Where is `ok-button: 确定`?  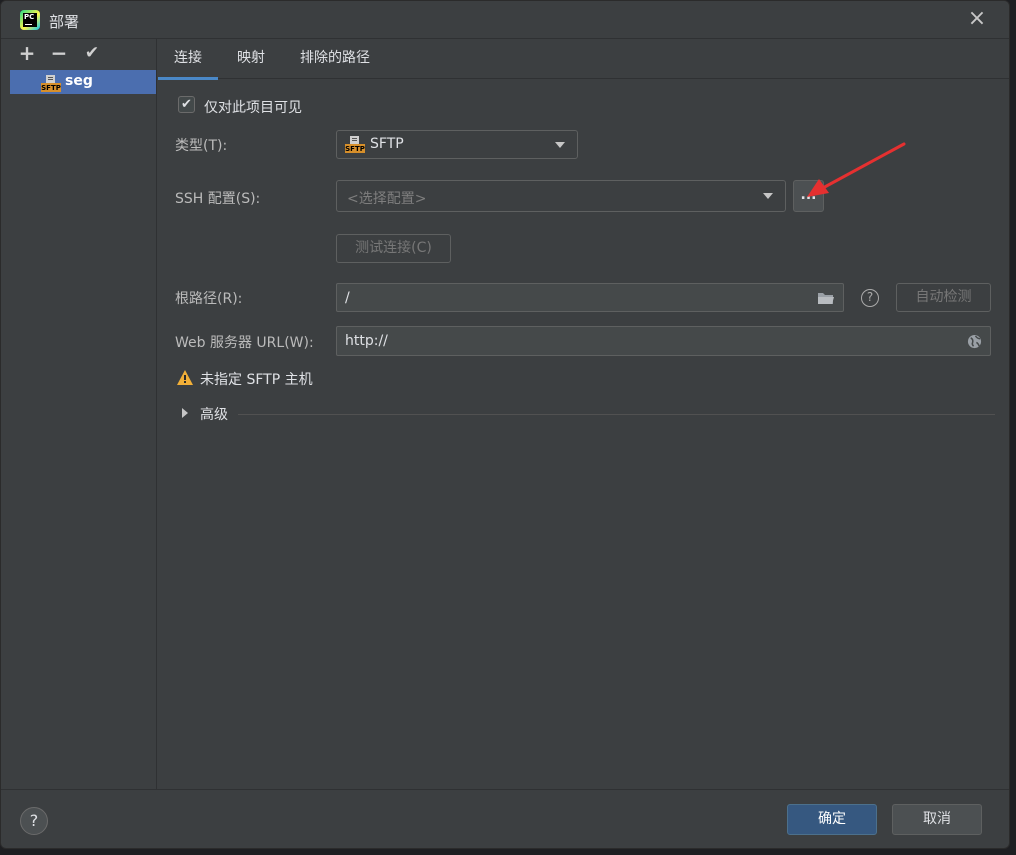
ok-button: 确定 is located at coordinates (832, 819).